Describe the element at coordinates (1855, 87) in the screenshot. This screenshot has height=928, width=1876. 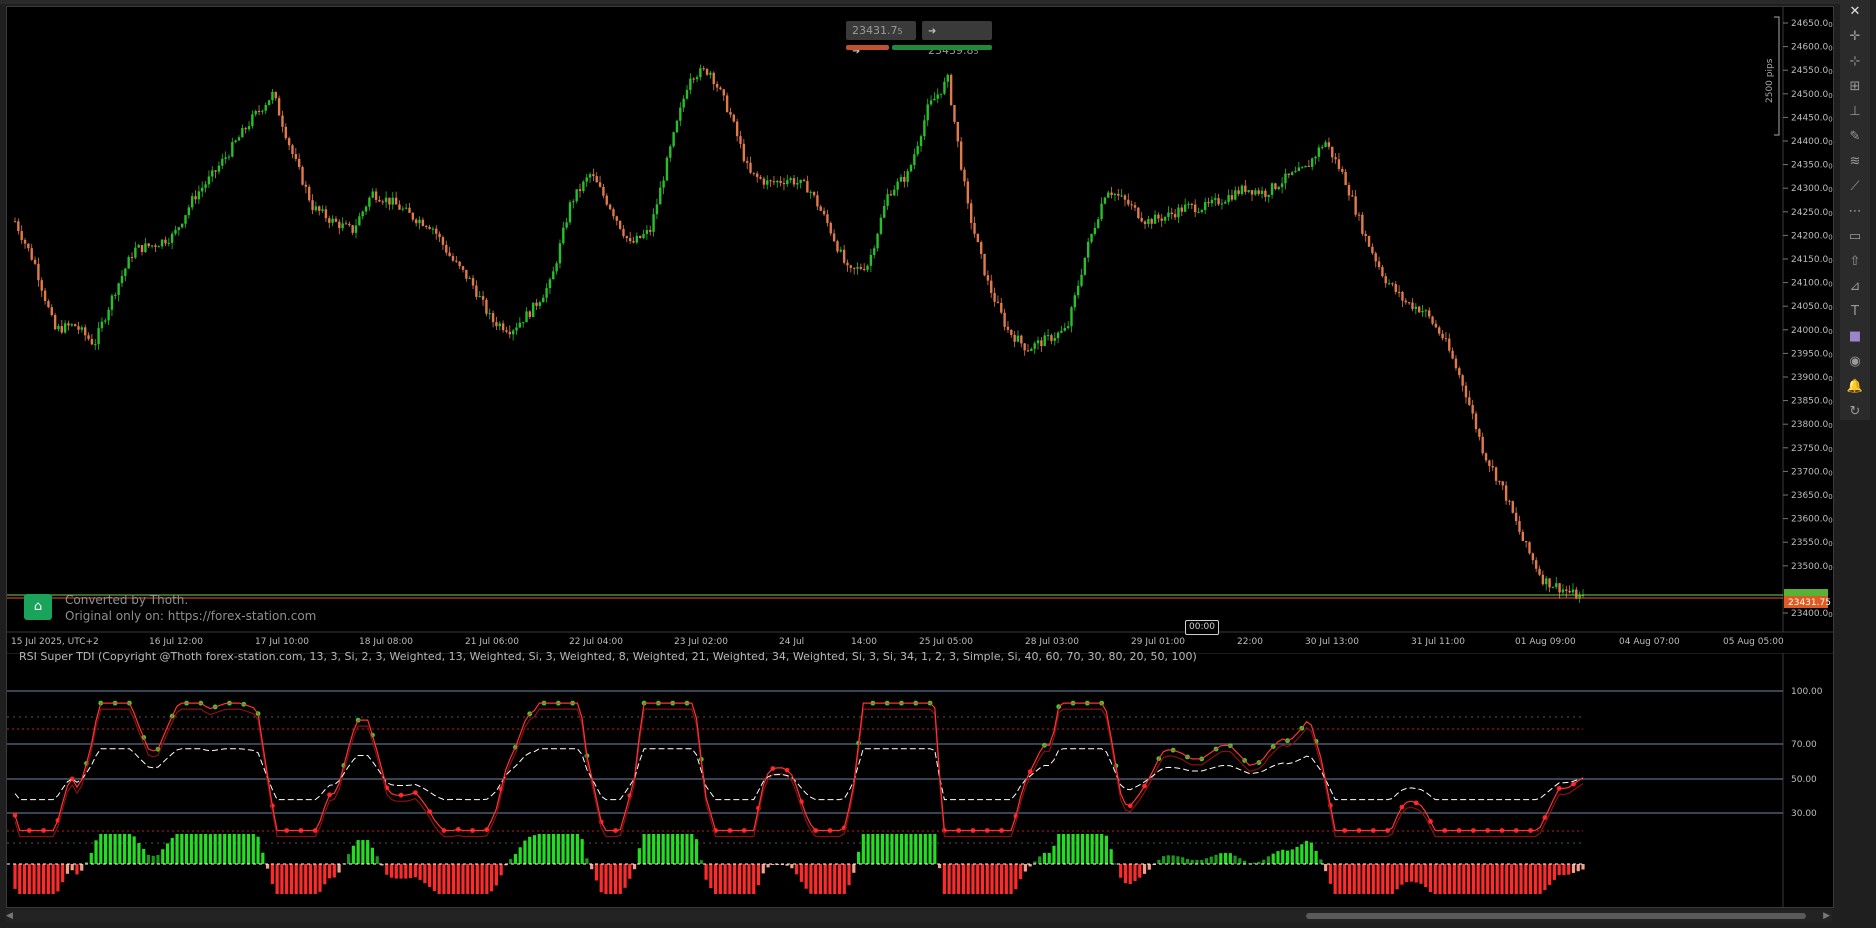
I see `add-line-icon: ⊞` at that location.